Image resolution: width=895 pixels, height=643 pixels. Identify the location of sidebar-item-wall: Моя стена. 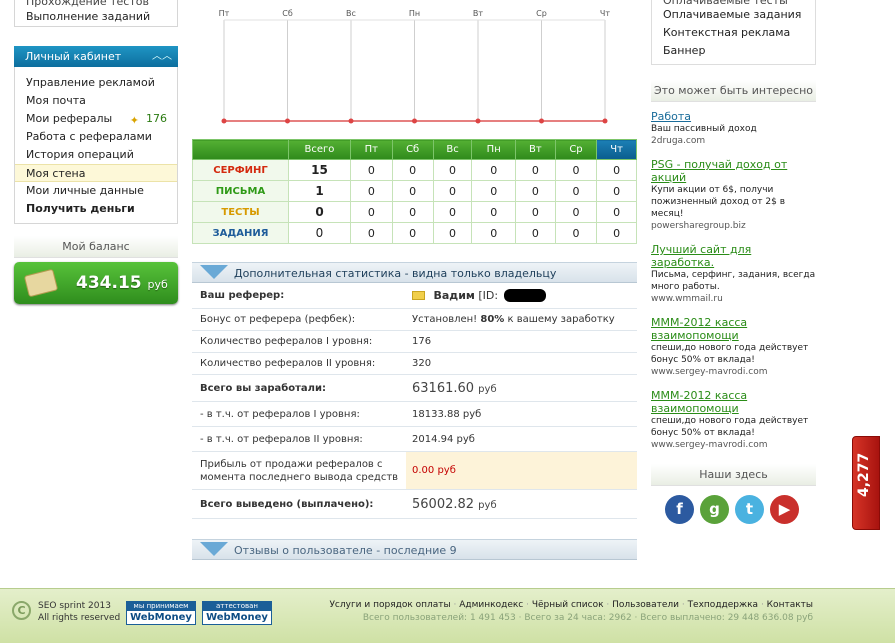
(96, 173).